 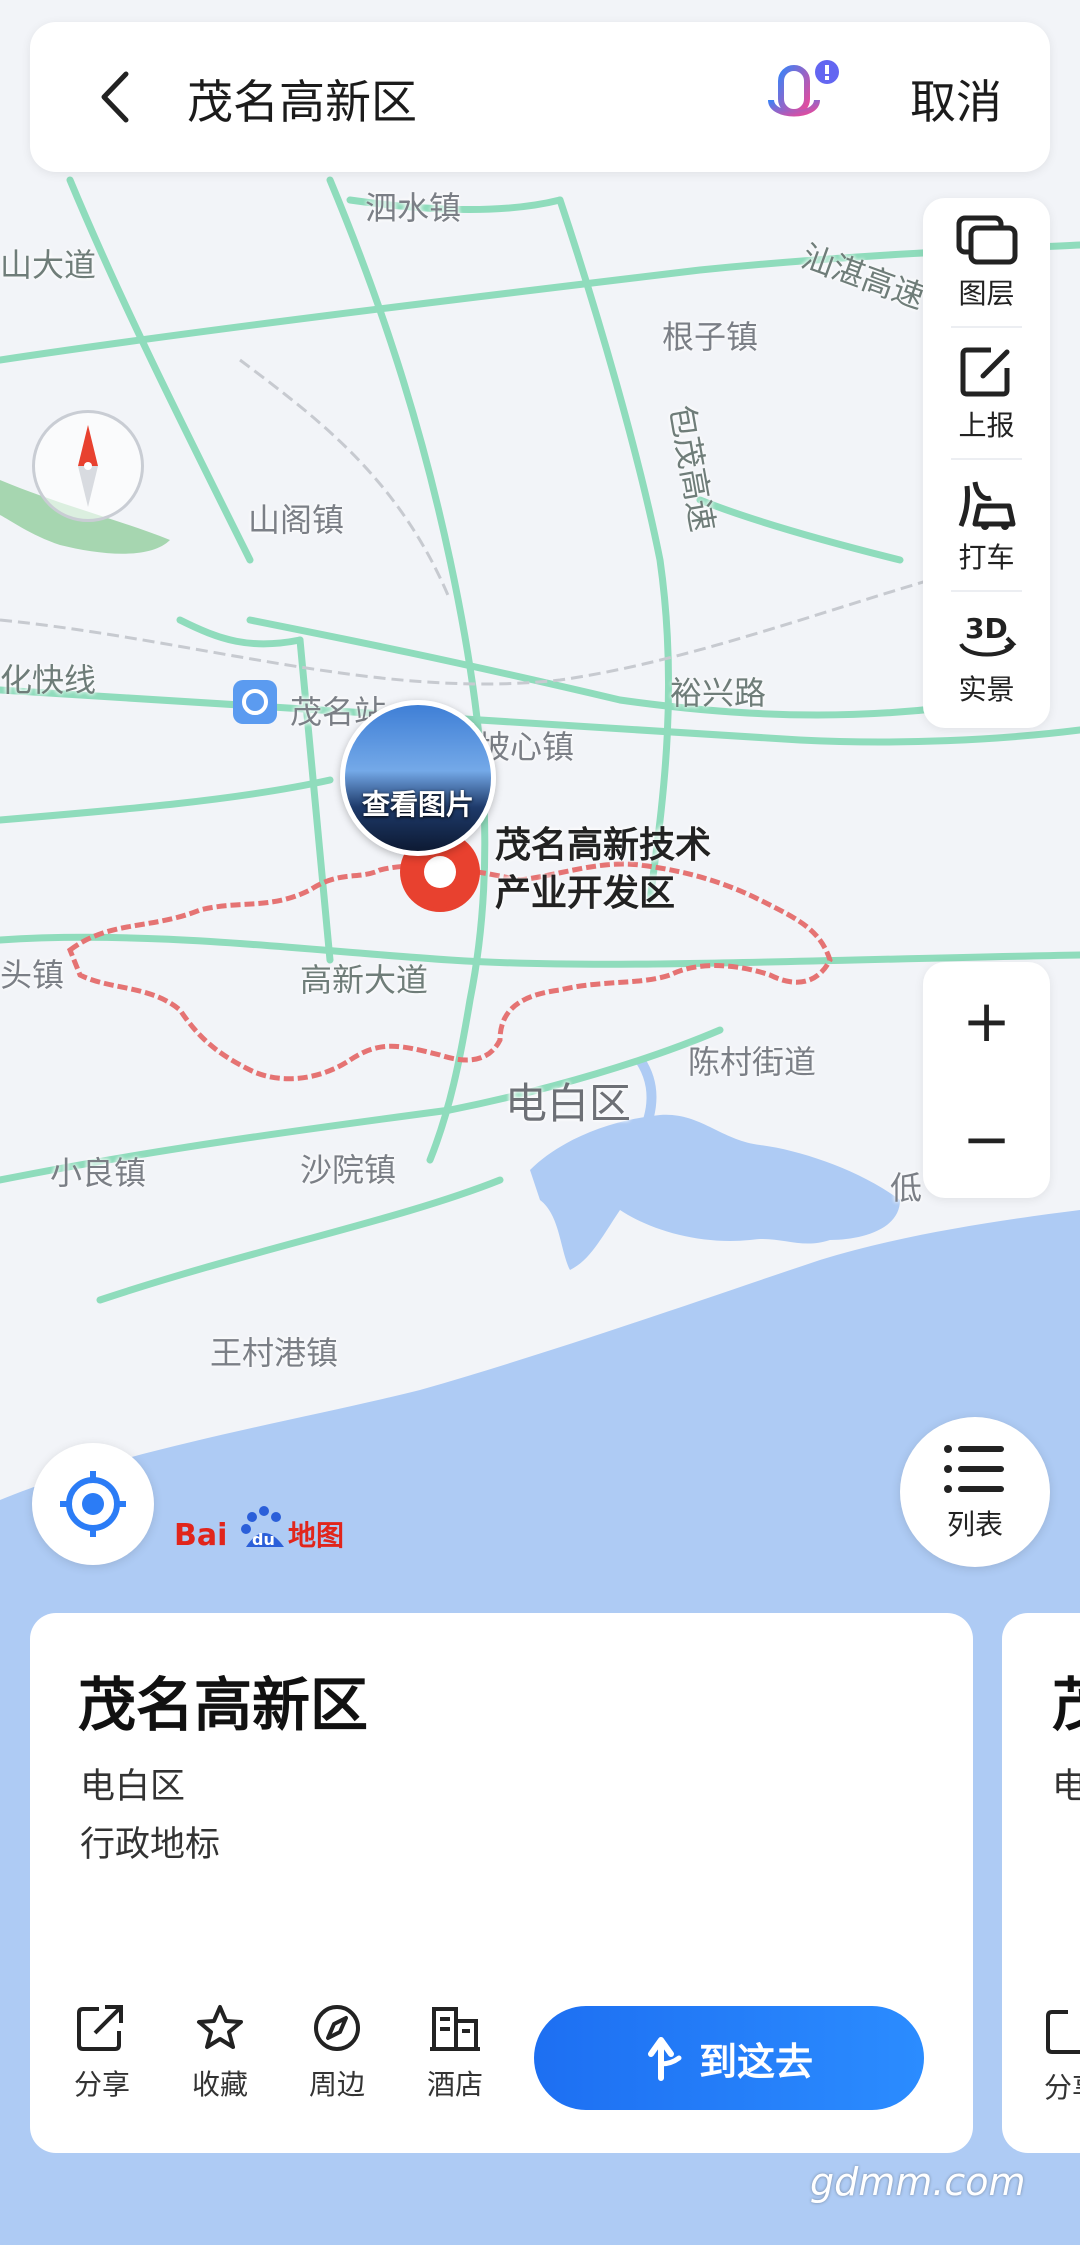 I want to click on baidu-paw-icon: Bai du 地图, so click(x=259, y=1529).